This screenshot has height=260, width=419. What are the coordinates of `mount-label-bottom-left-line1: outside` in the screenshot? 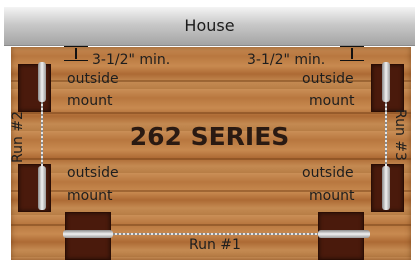 It's located at (93, 173).